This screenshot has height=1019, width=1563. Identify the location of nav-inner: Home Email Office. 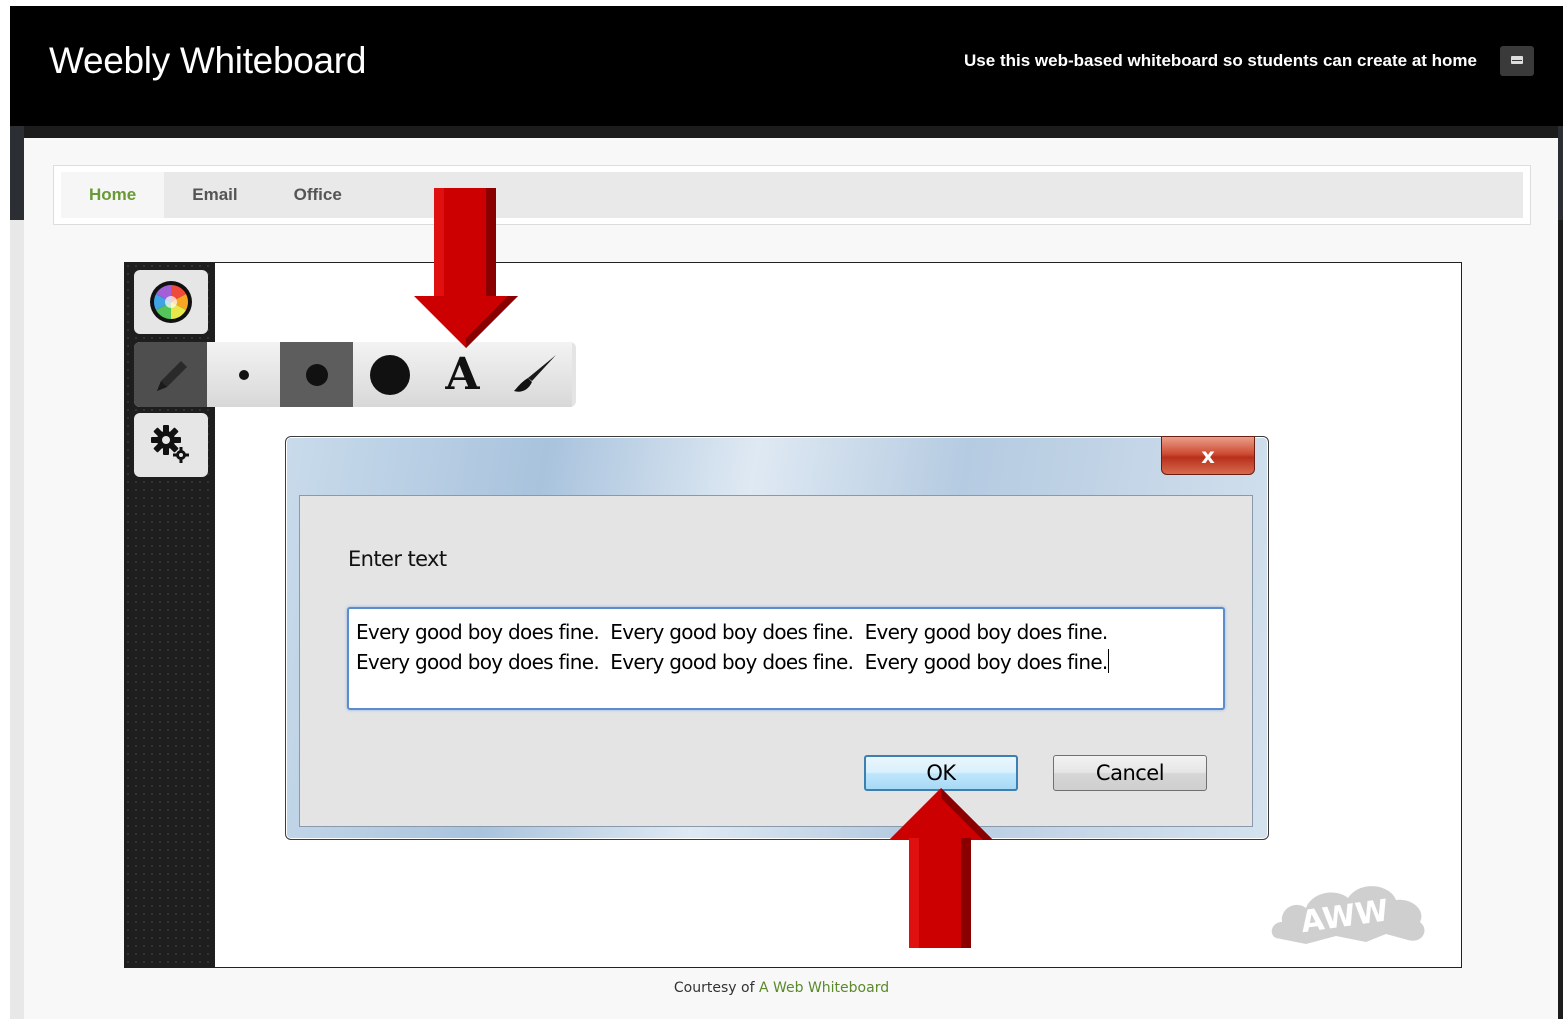
(792, 195).